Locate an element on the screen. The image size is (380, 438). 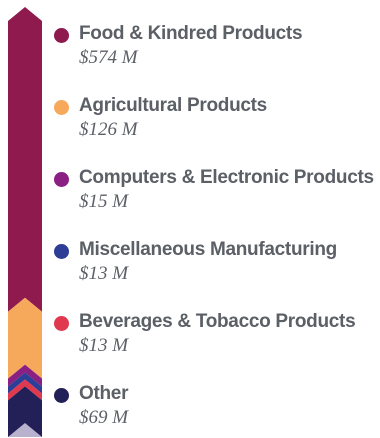
stacked-bar is located at coordinates (25, 222).